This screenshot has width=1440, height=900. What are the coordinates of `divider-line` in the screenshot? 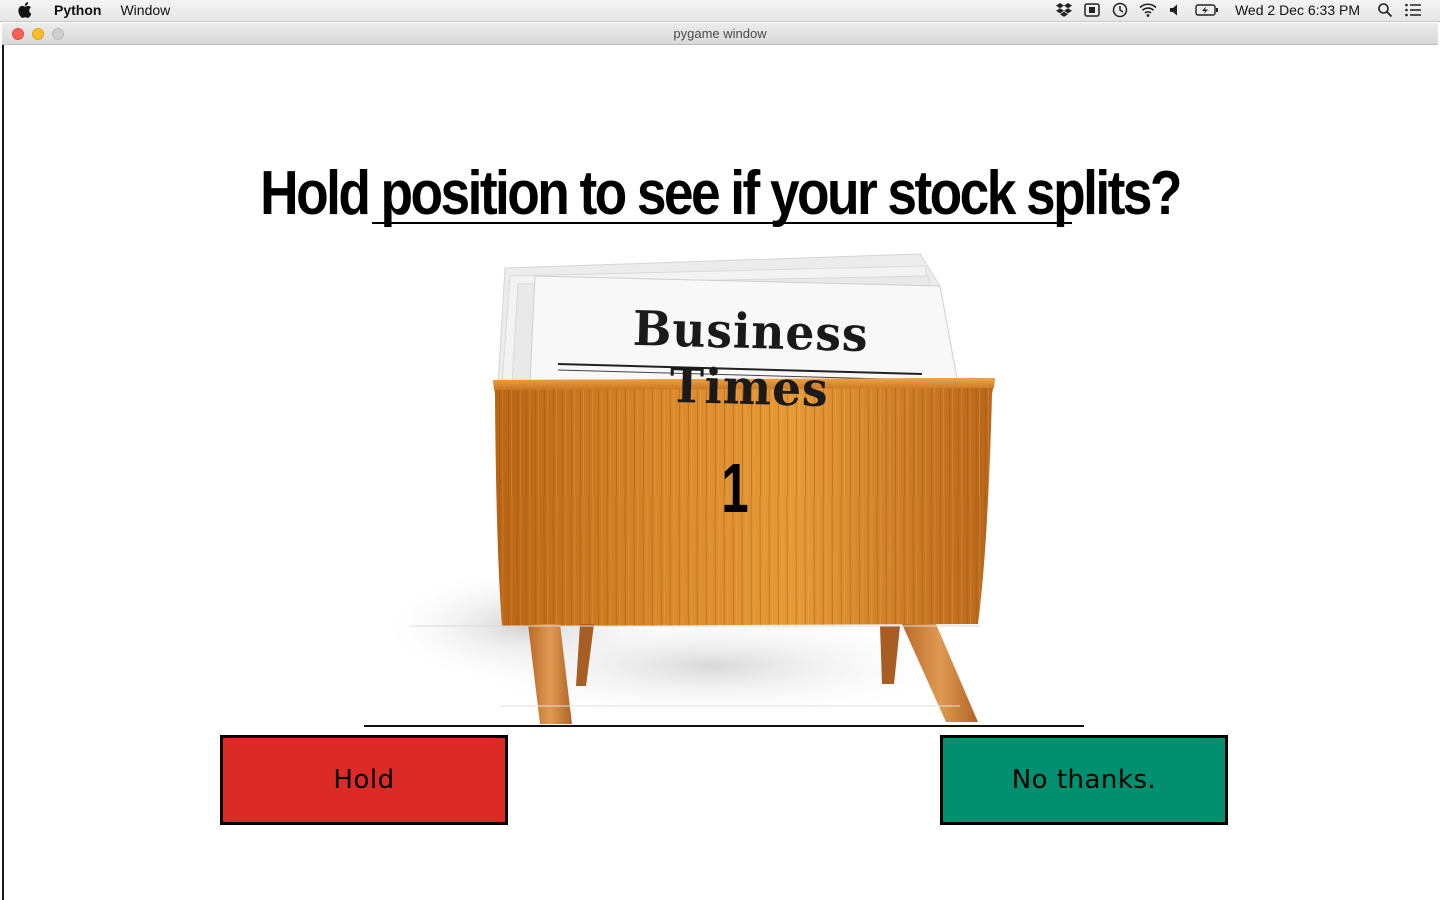 It's located at (724, 726).